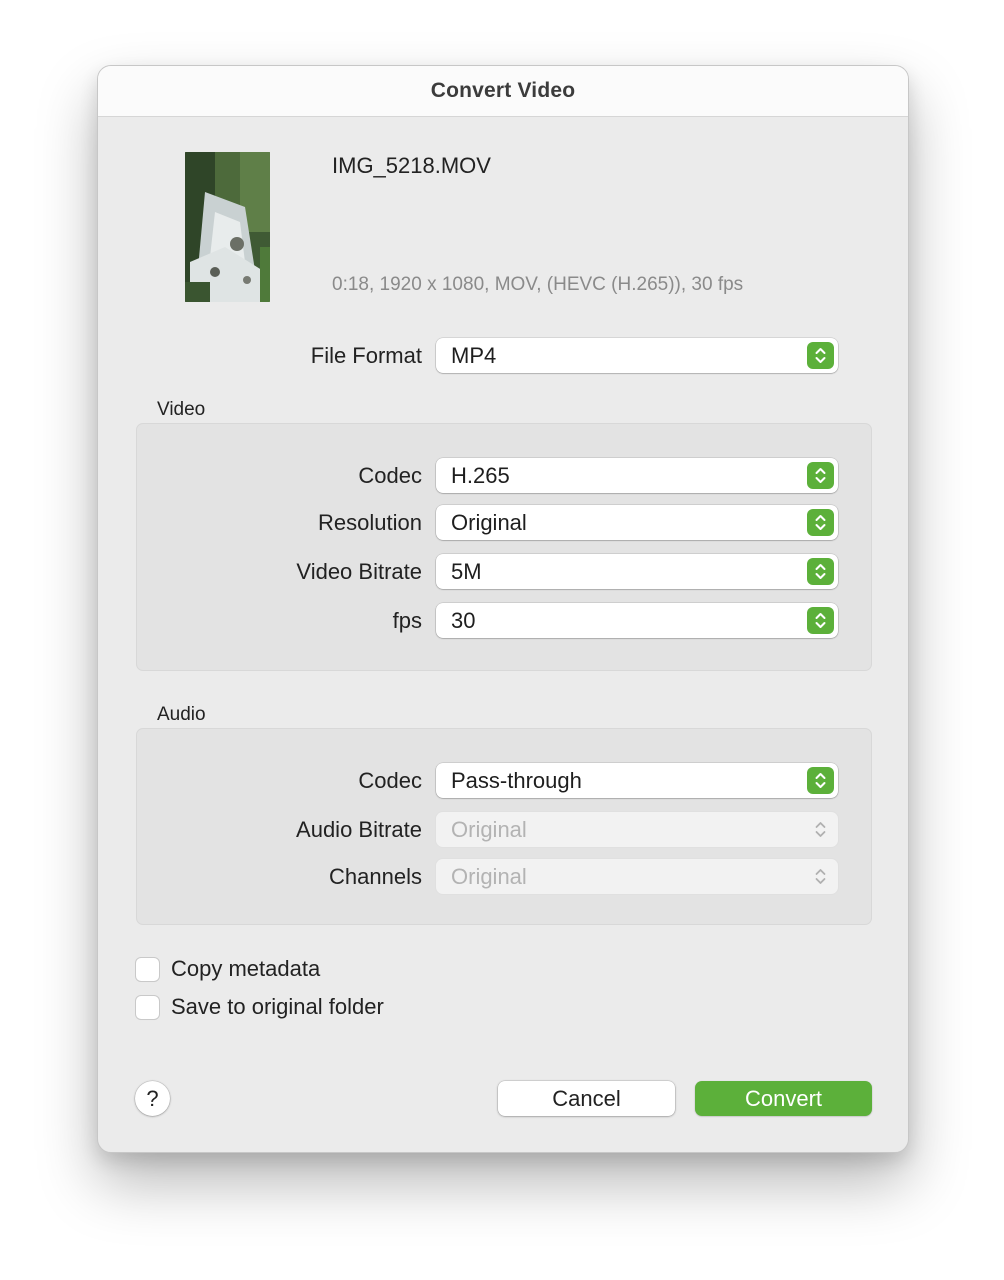  What do you see at coordinates (411, 165) in the screenshot?
I see `file-name: IMG_5218.MOV` at bounding box center [411, 165].